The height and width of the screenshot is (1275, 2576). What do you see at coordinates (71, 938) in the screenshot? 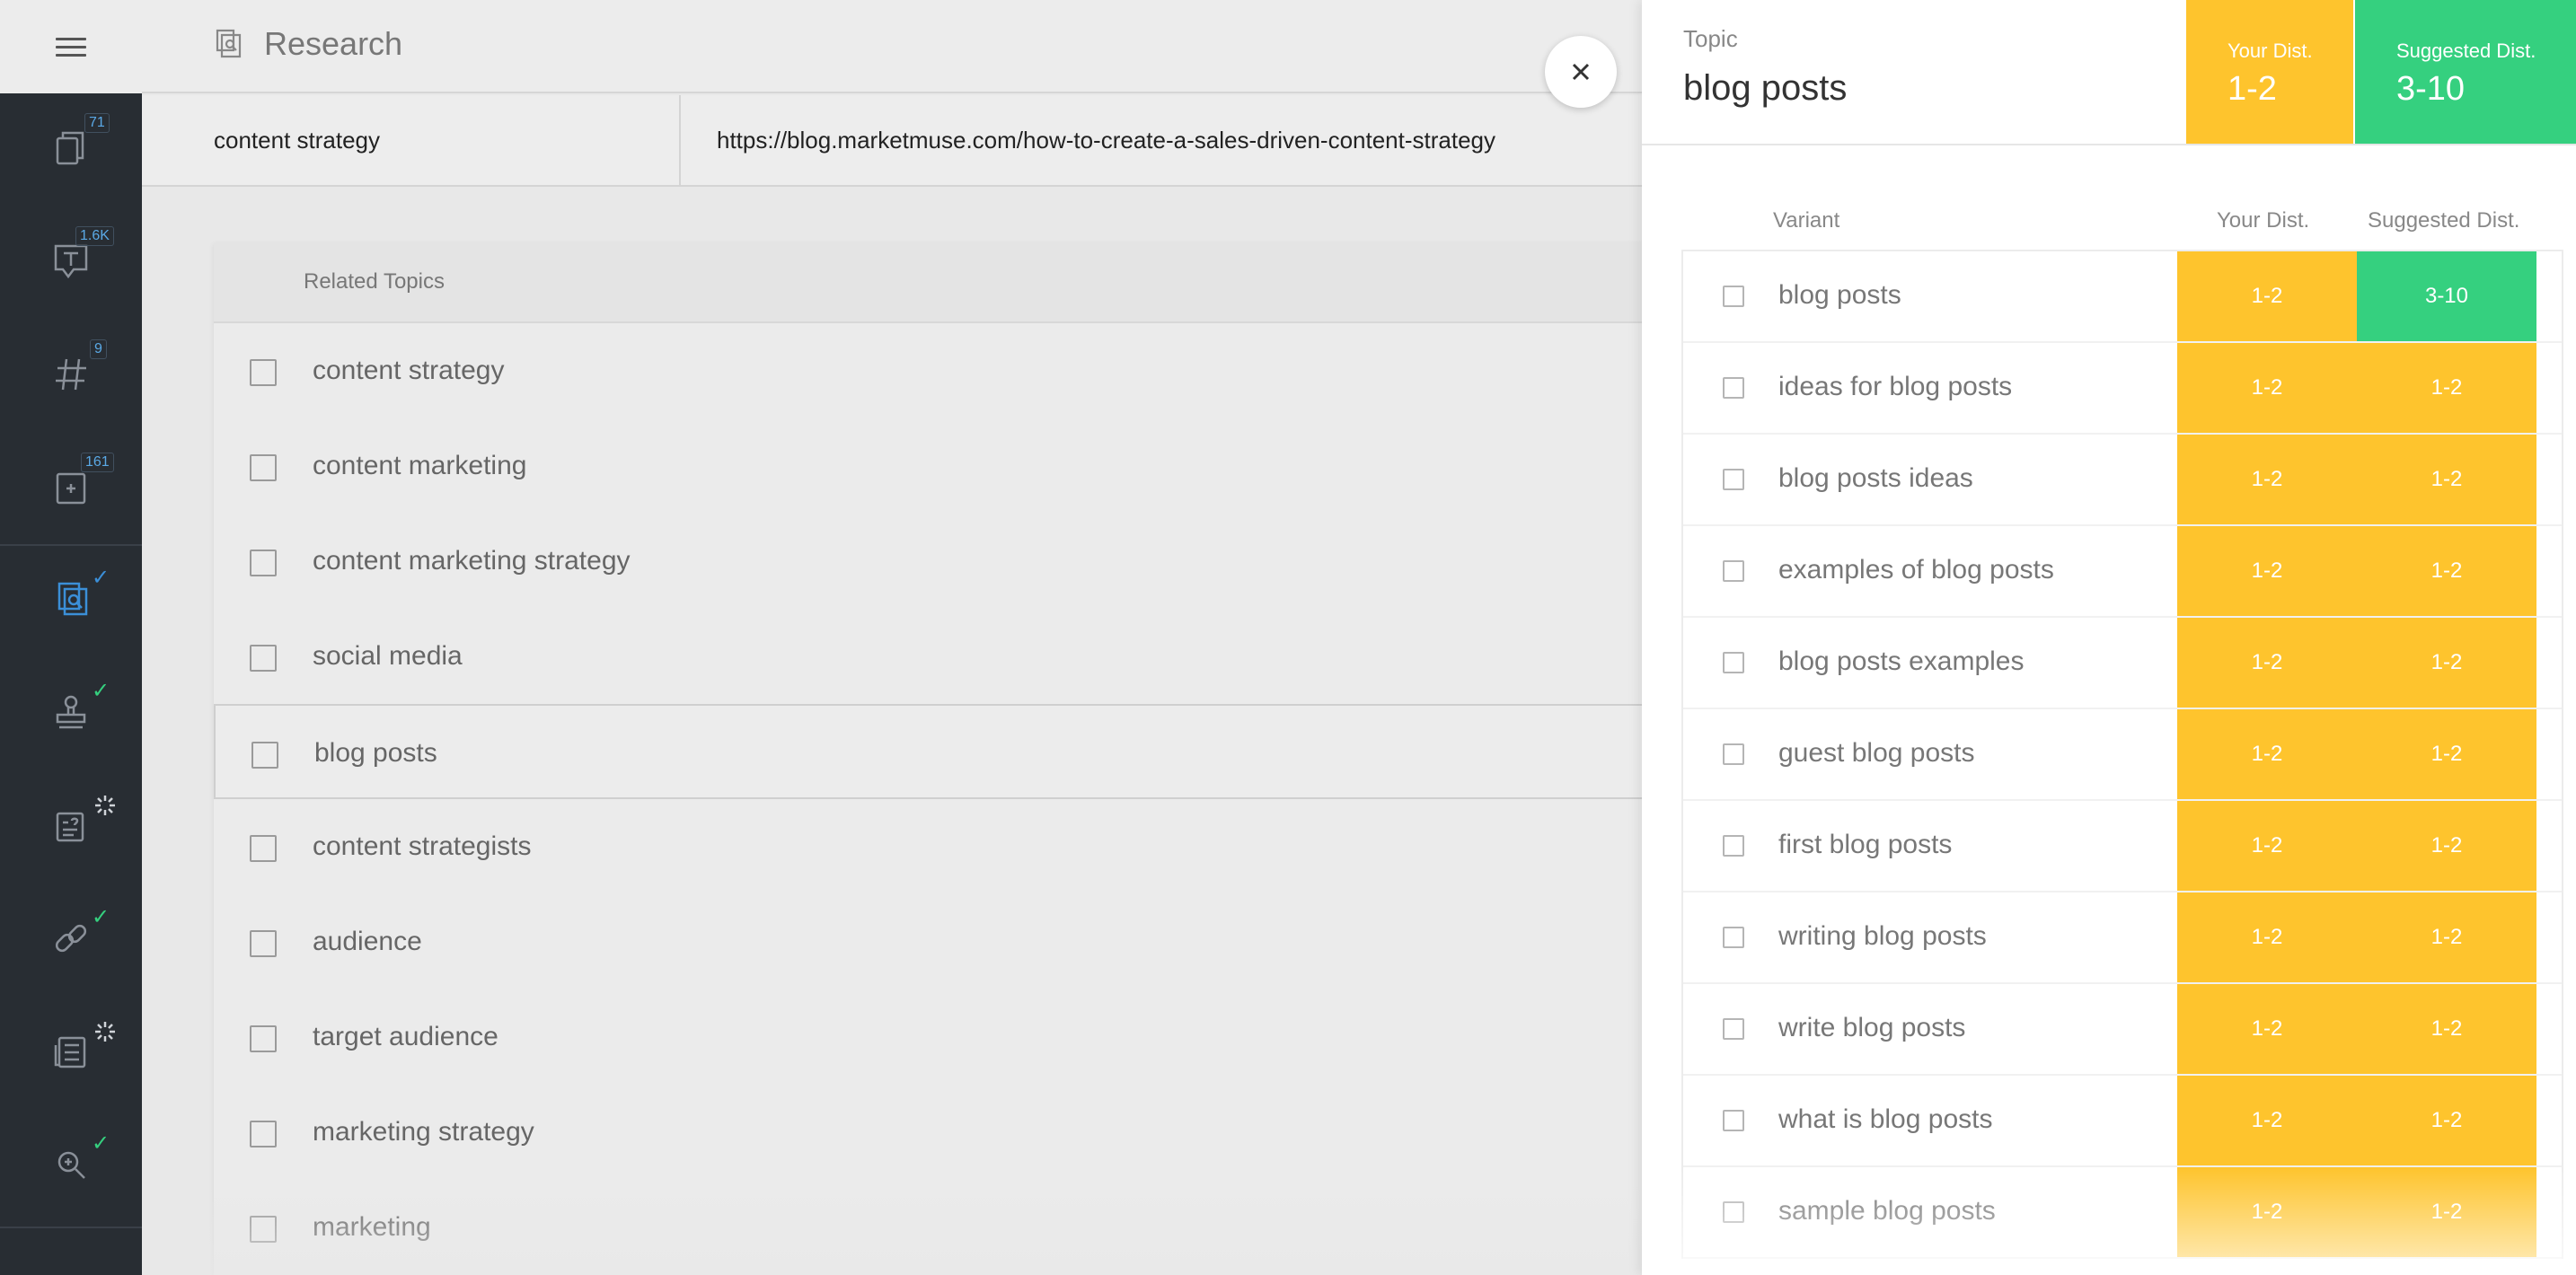
I see `sidebar-item-links: ✓` at bounding box center [71, 938].